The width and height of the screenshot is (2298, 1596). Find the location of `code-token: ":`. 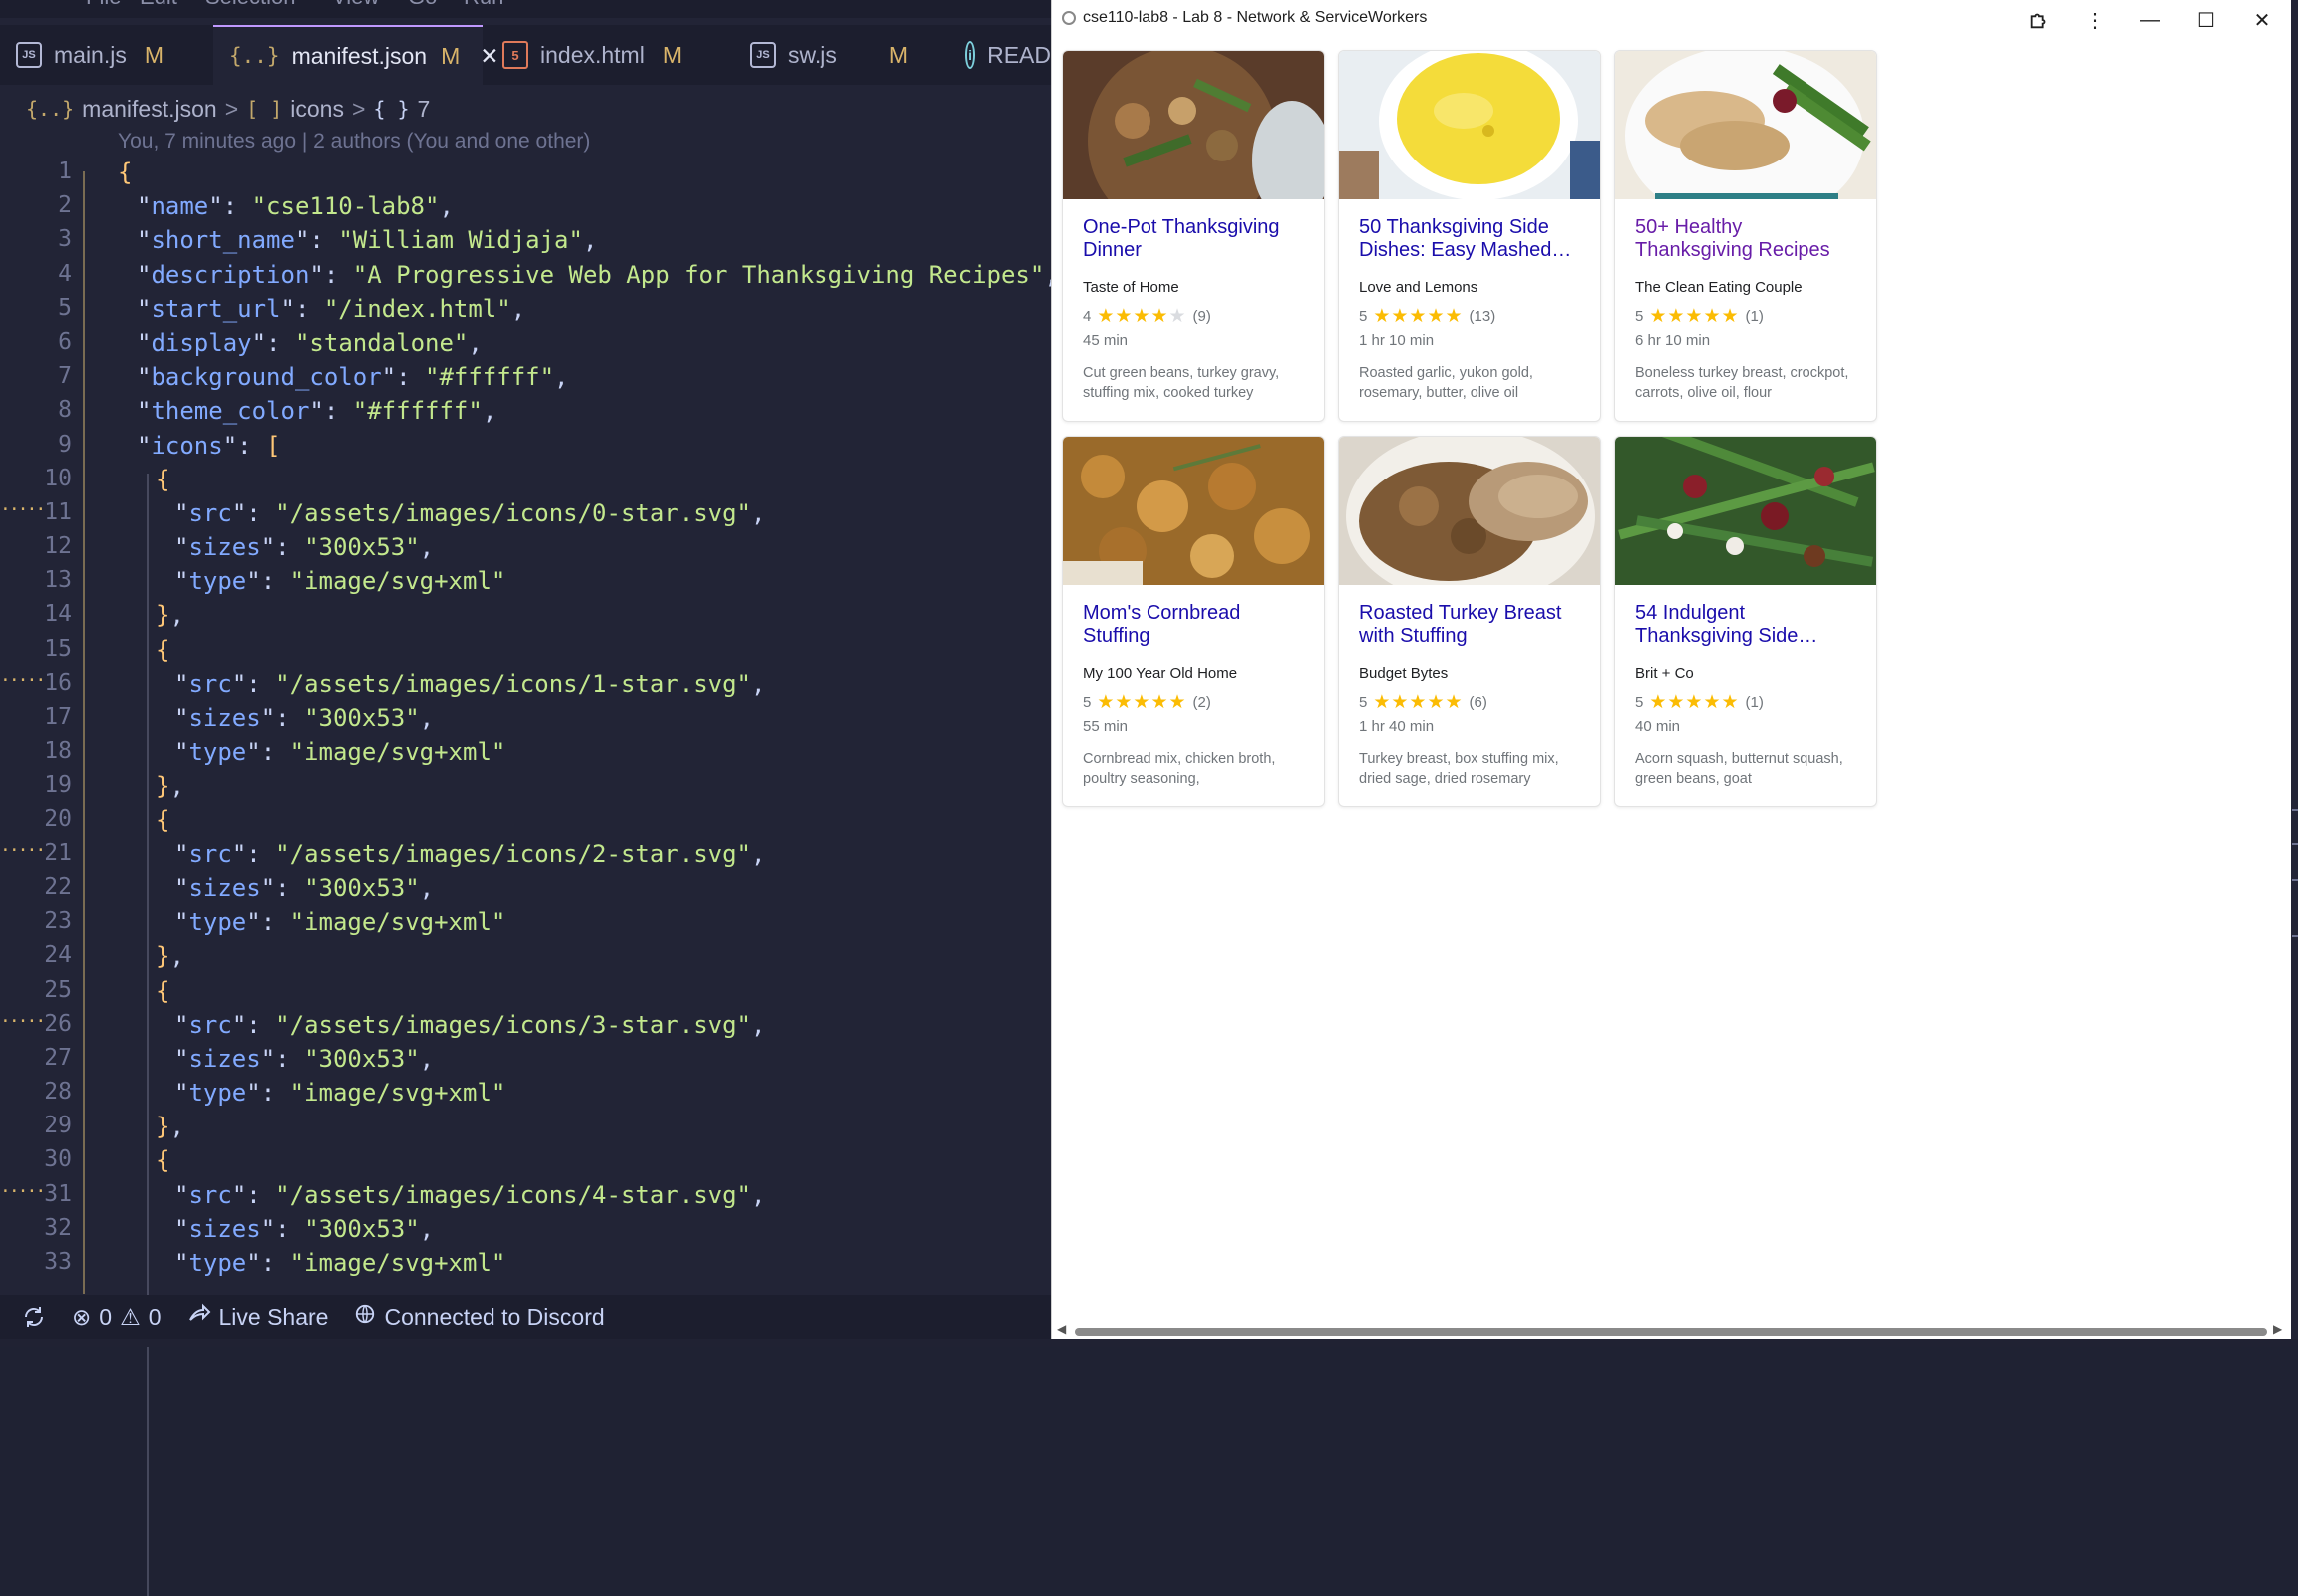

code-token: ": is located at coordinates (302, 308).